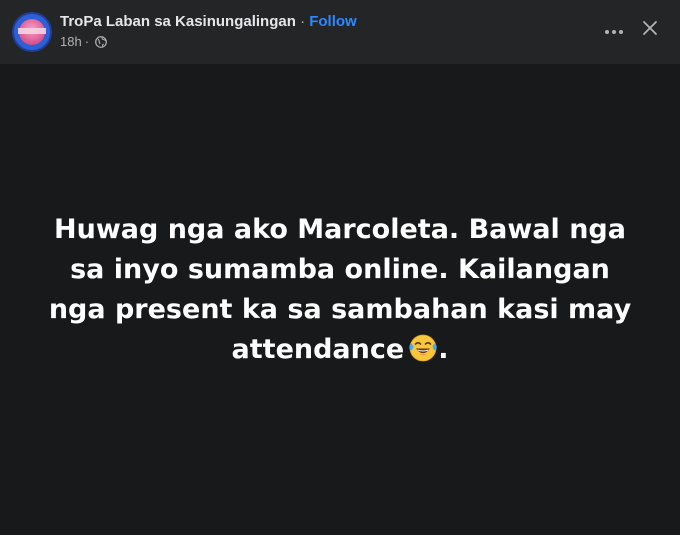 The image size is (680, 535). Describe the element at coordinates (423, 348) in the screenshot. I see `tears-of-joy-emoji` at that location.